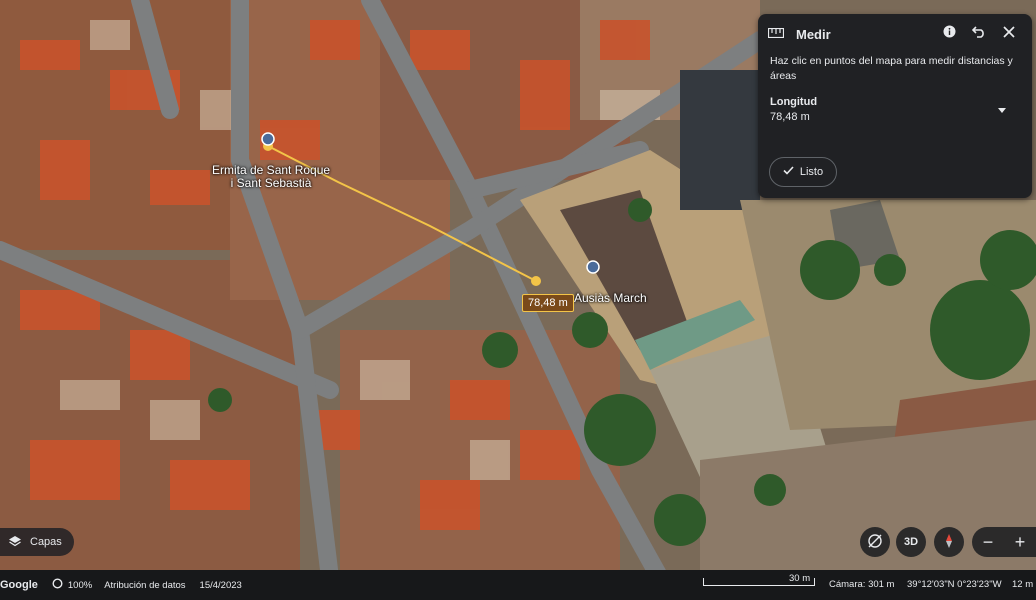 This screenshot has height=600, width=1036. I want to click on undo-button, so click(979, 34).